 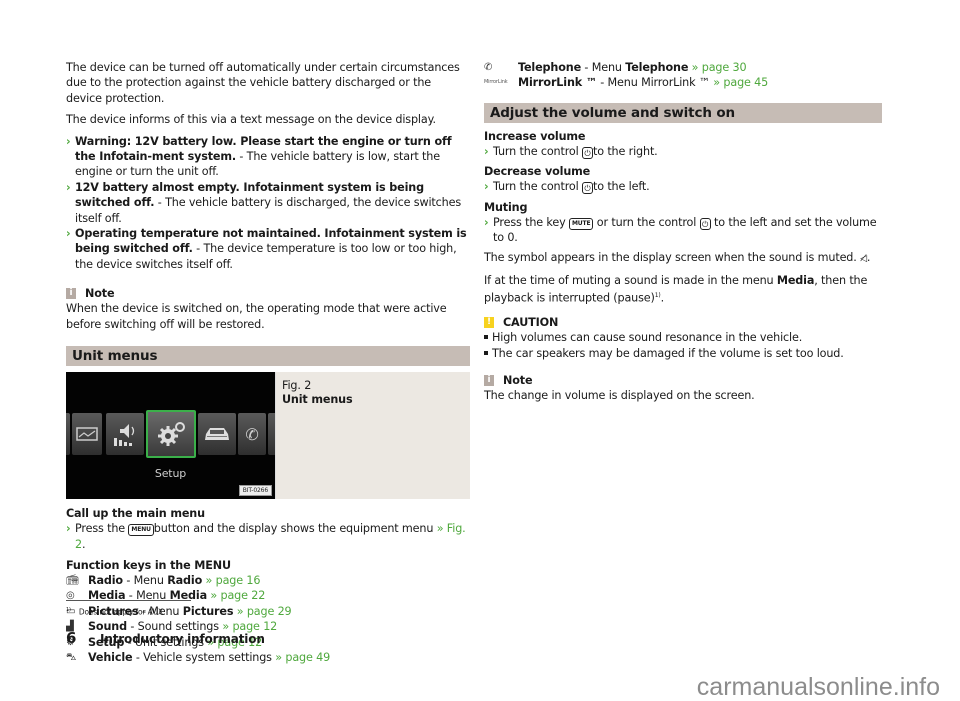 I want to click on step-text: Turn the control, so click(x=537, y=151).